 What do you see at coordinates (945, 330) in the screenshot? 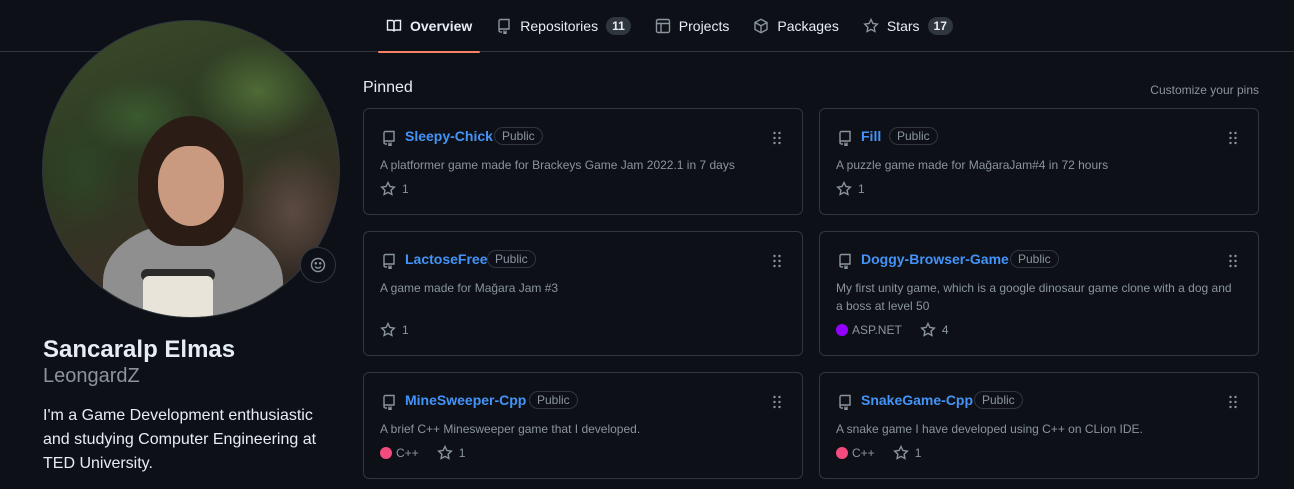
I see `star-count: 4` at bounding box center [945, 330].